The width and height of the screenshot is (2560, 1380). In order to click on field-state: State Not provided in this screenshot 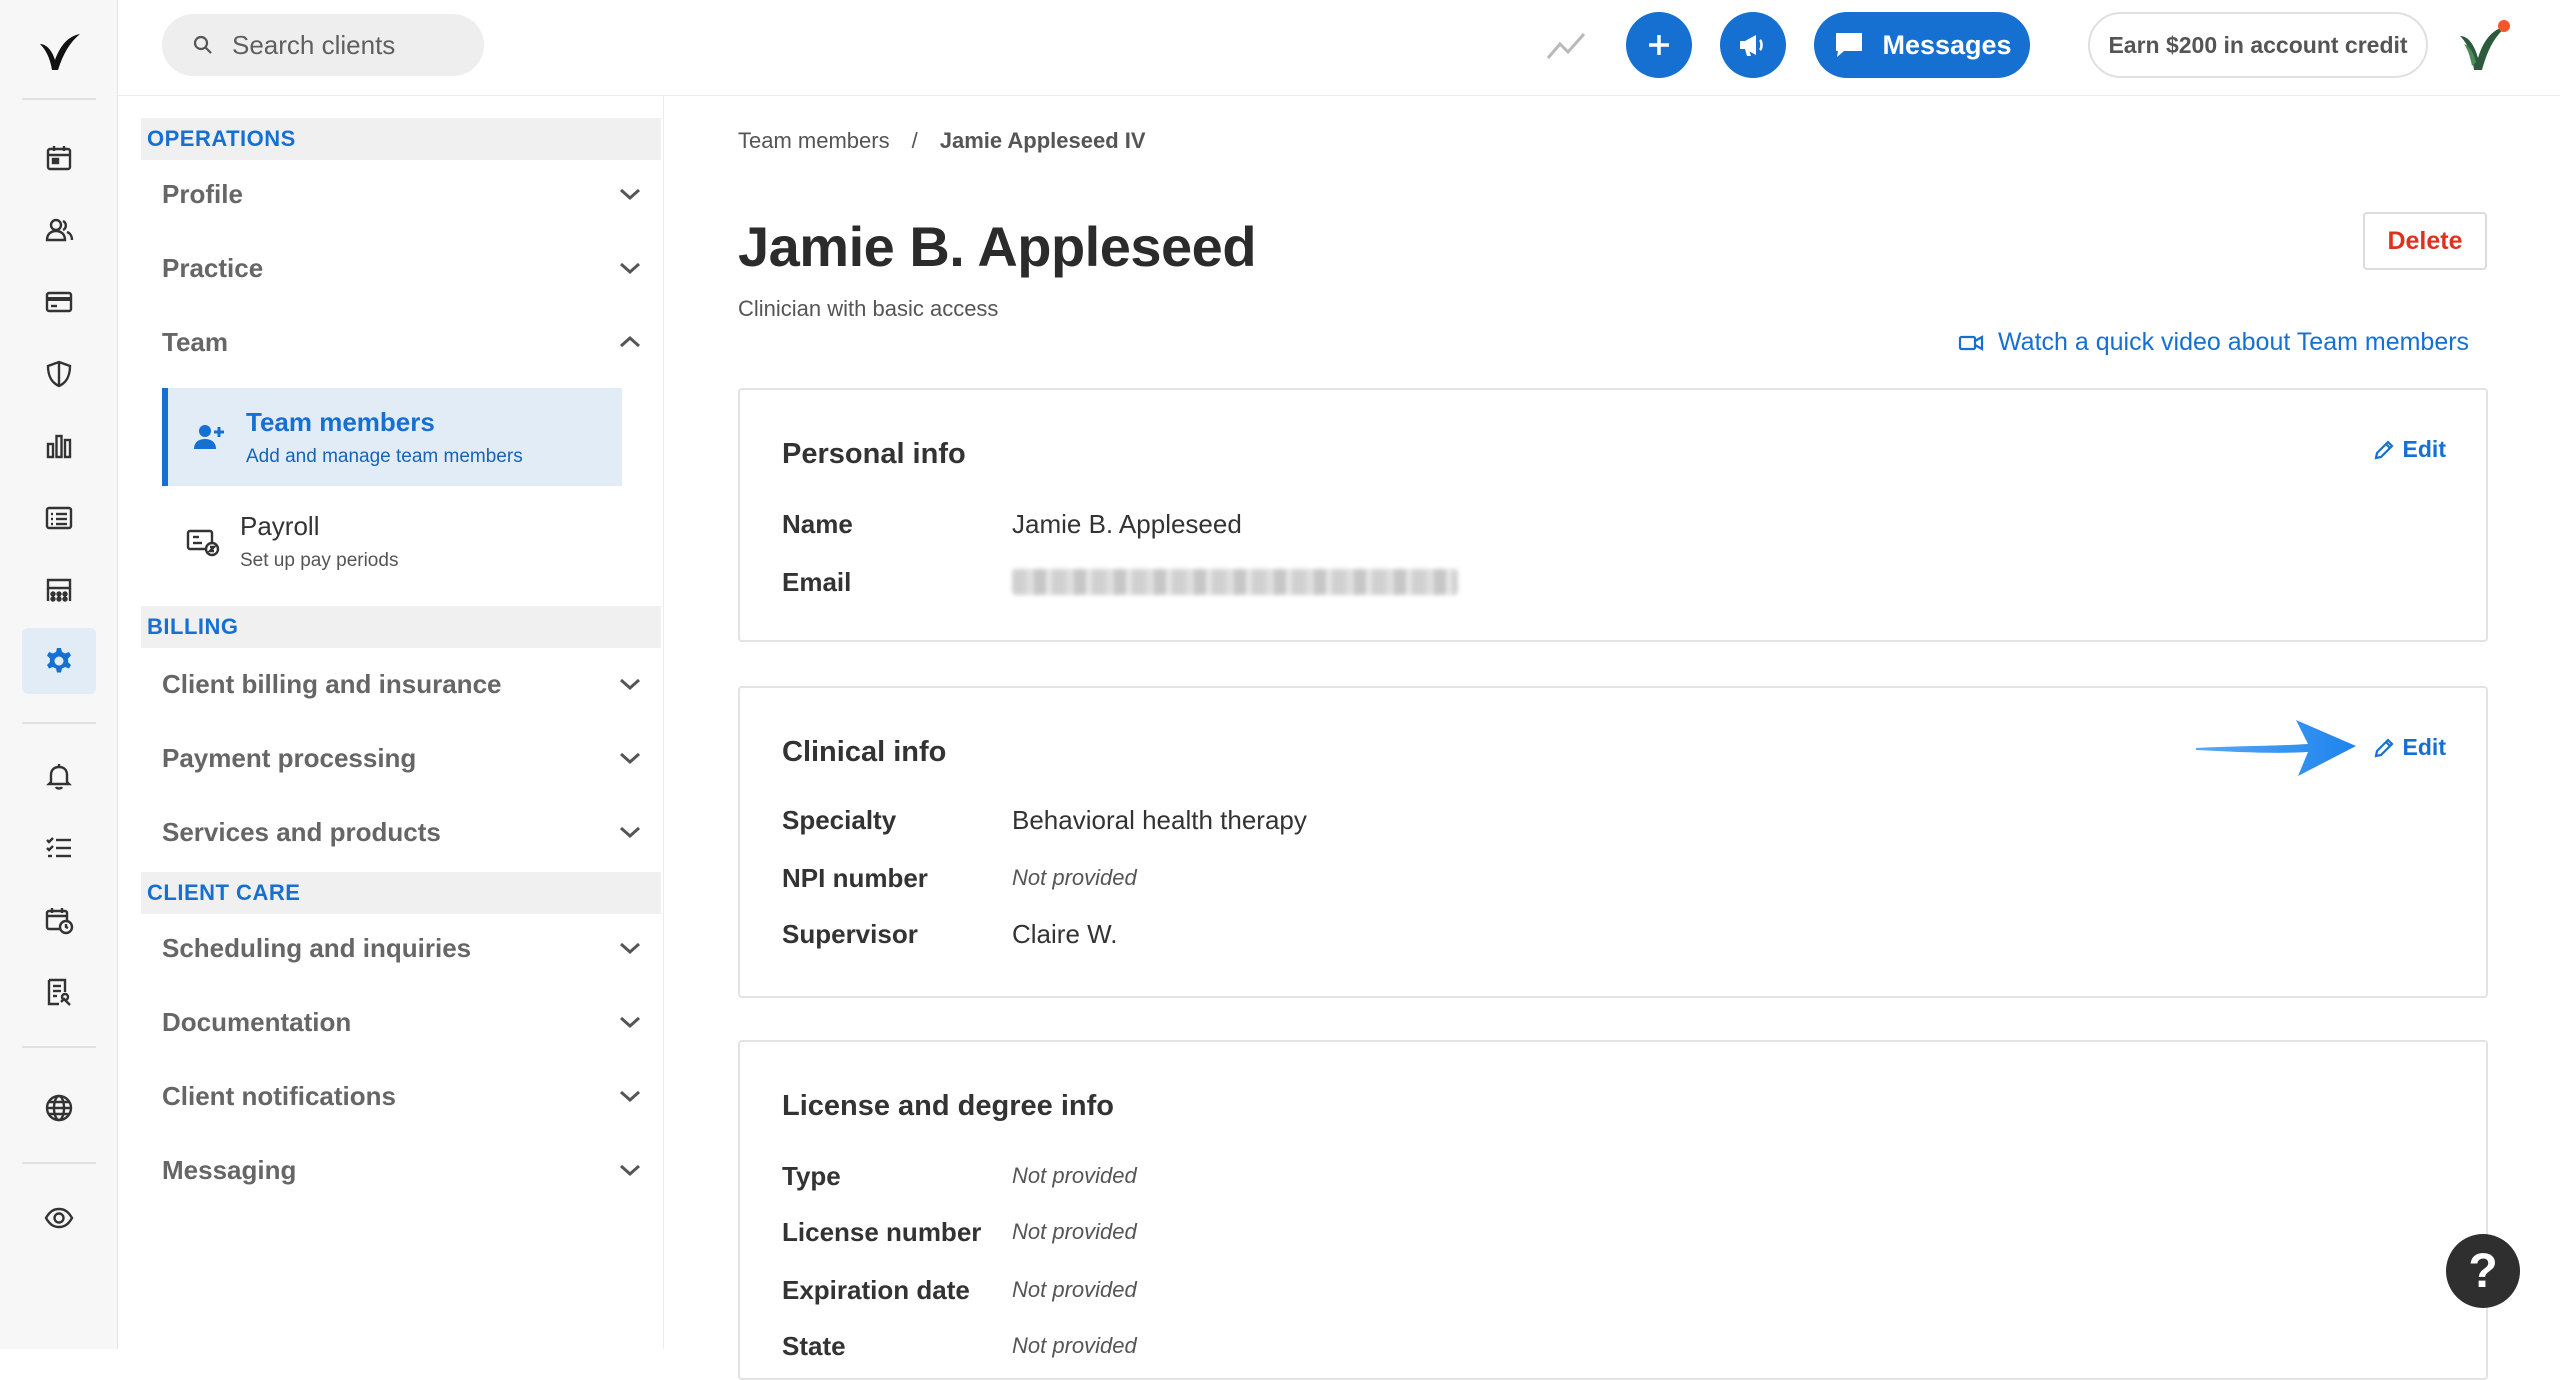, I will do `click(959, 1346)`.